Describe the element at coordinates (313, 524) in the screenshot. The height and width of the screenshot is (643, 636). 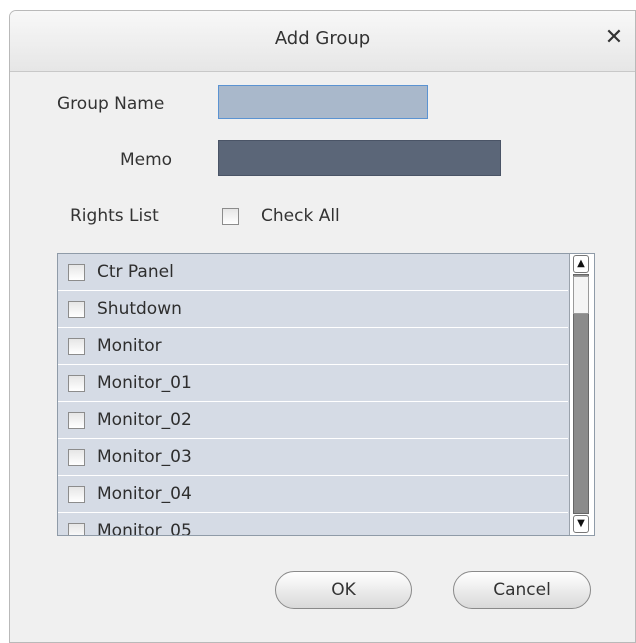
I see `rights-list-item: Monitor_05` at that location.